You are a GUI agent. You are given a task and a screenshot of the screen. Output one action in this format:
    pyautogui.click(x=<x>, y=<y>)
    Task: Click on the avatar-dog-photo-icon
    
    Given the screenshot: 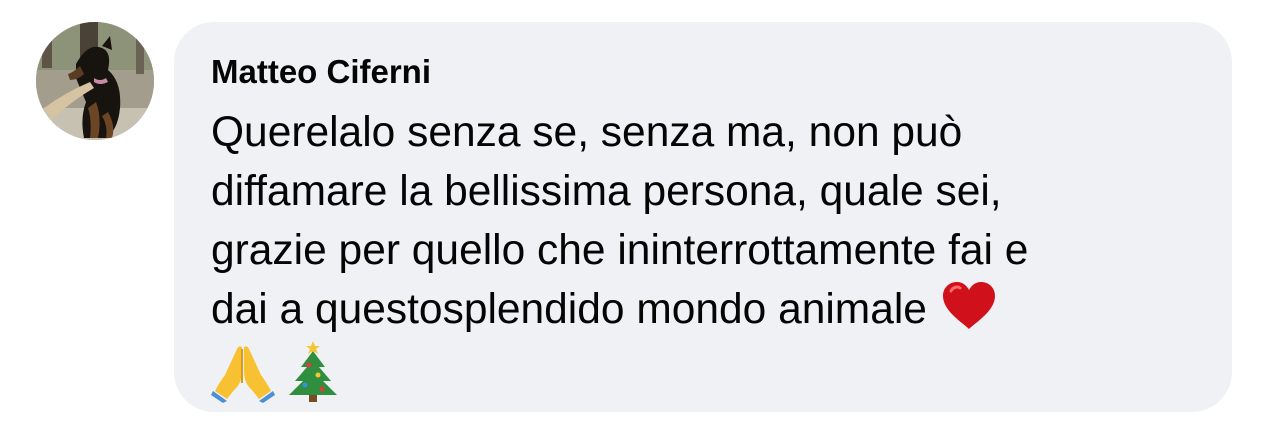 What is the action you would take?
    pyautogui.click(x=95, y=81)
    